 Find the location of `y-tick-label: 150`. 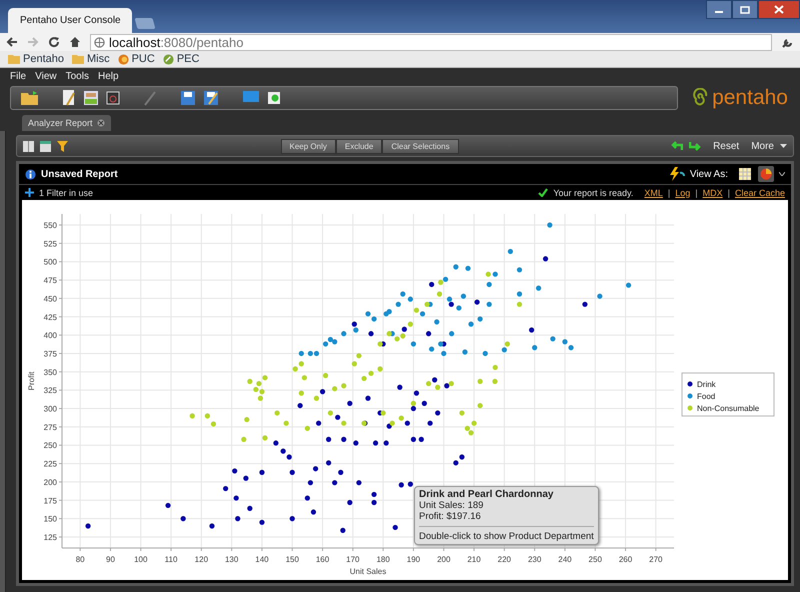

y-tick-label: 150 is located at coordinates (50, 519).